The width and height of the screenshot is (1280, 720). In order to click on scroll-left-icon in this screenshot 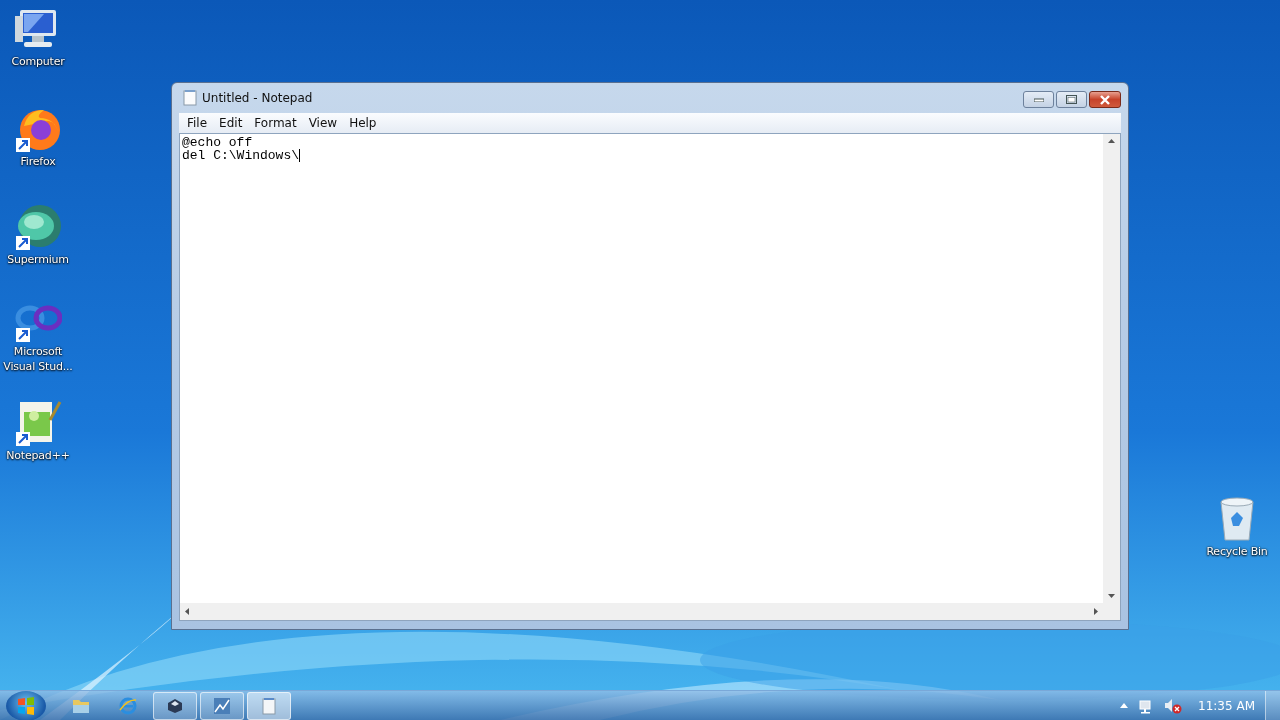, I will do `click(187, 611)`.